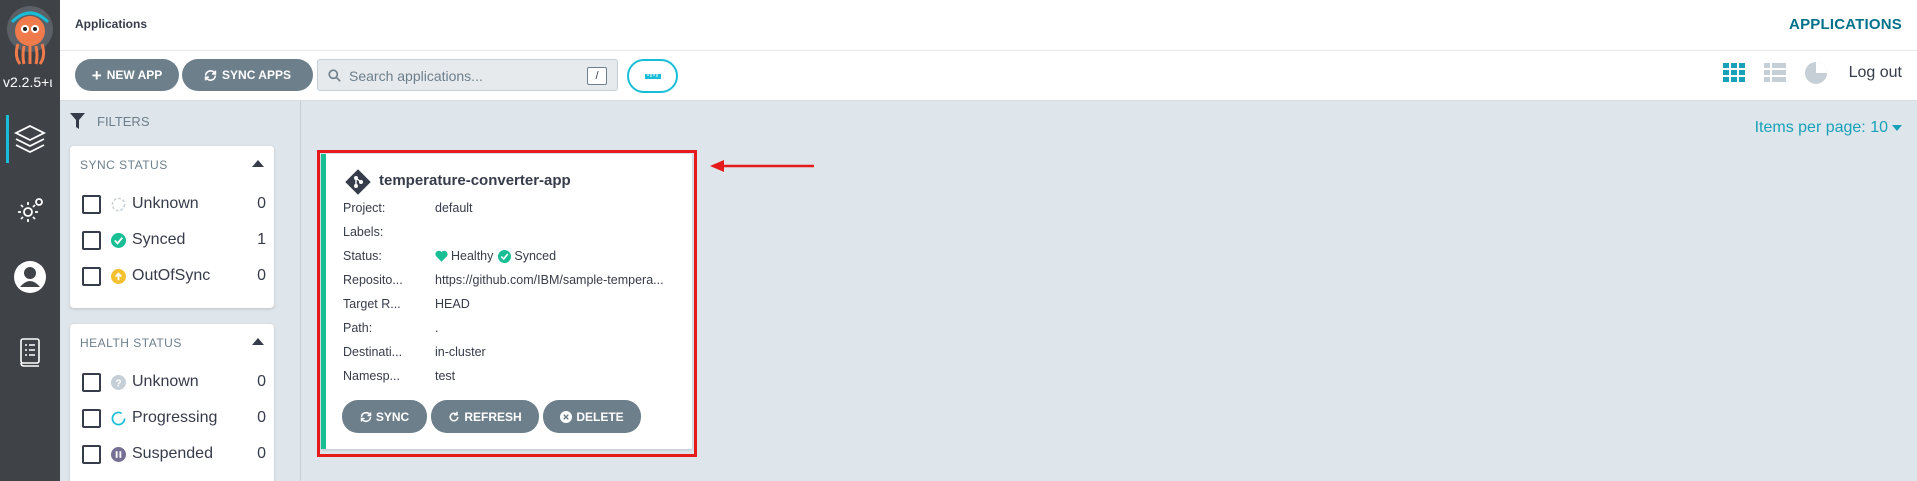  I want to click on logout-link: Log out, so click(1875, 73).